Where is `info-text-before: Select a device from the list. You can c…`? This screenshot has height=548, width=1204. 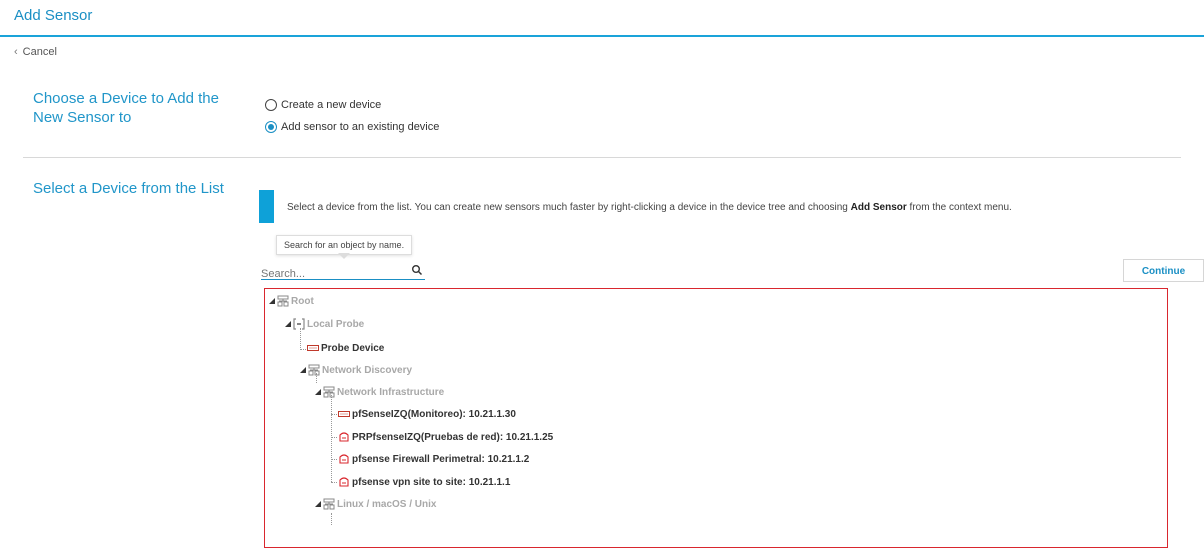 info-text-before: Select a device from the list. You can c… is located at coordinates (569, 207).